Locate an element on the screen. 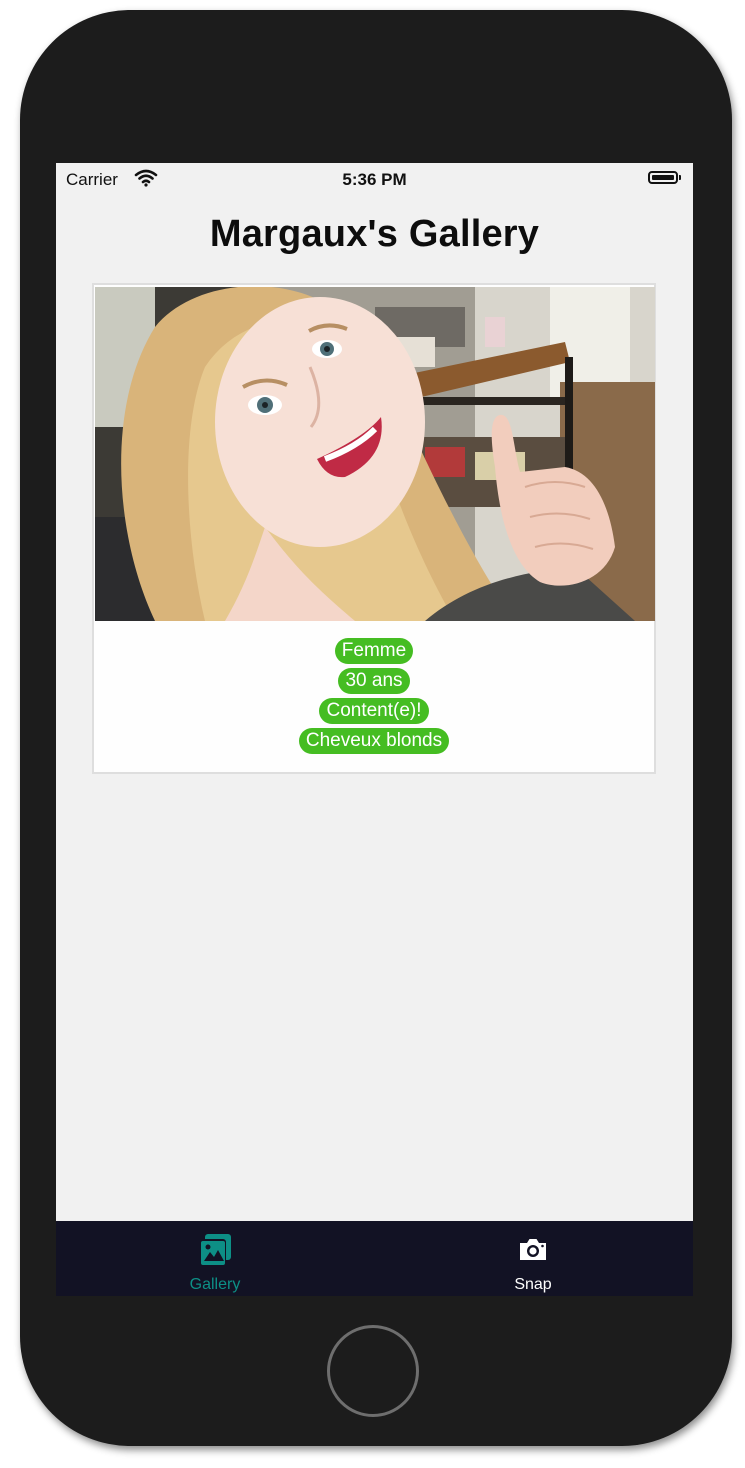 Image resolution: width=745 pixels, height=1468 pixels. tag-hair: Cheveux blonds is located at coordinates (374, 741).